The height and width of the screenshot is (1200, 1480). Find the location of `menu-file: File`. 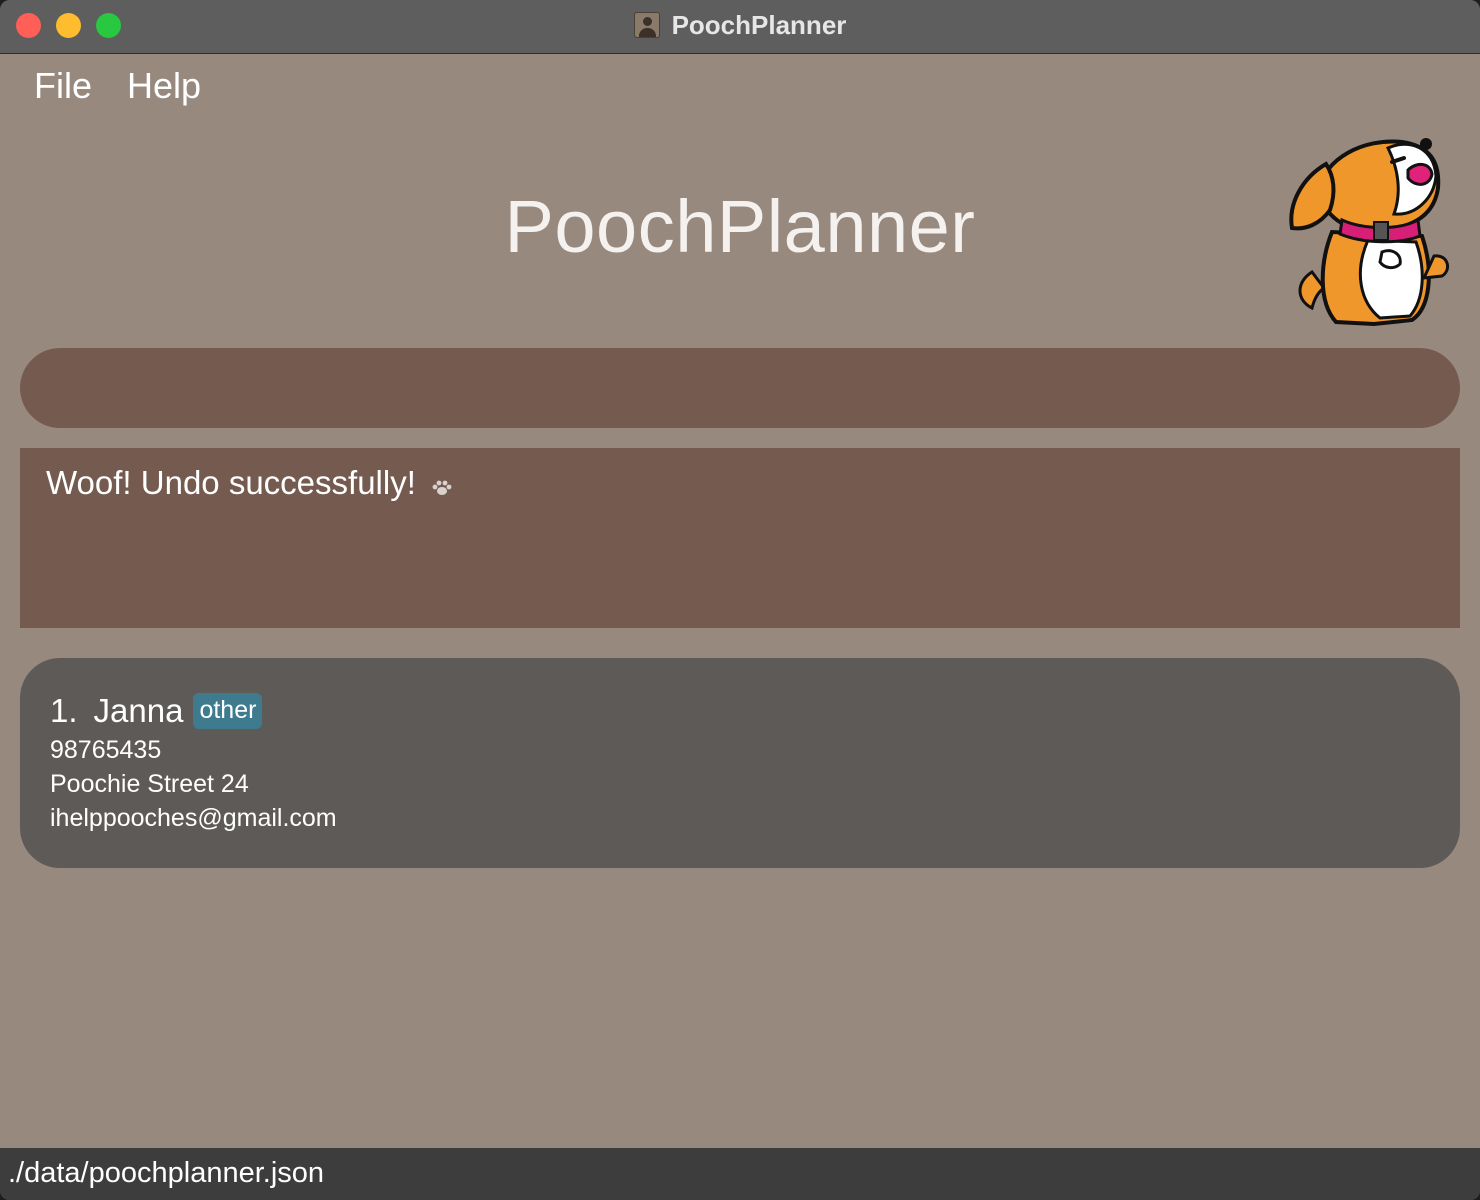

menu-file: File is located at coordinates (63, 86).